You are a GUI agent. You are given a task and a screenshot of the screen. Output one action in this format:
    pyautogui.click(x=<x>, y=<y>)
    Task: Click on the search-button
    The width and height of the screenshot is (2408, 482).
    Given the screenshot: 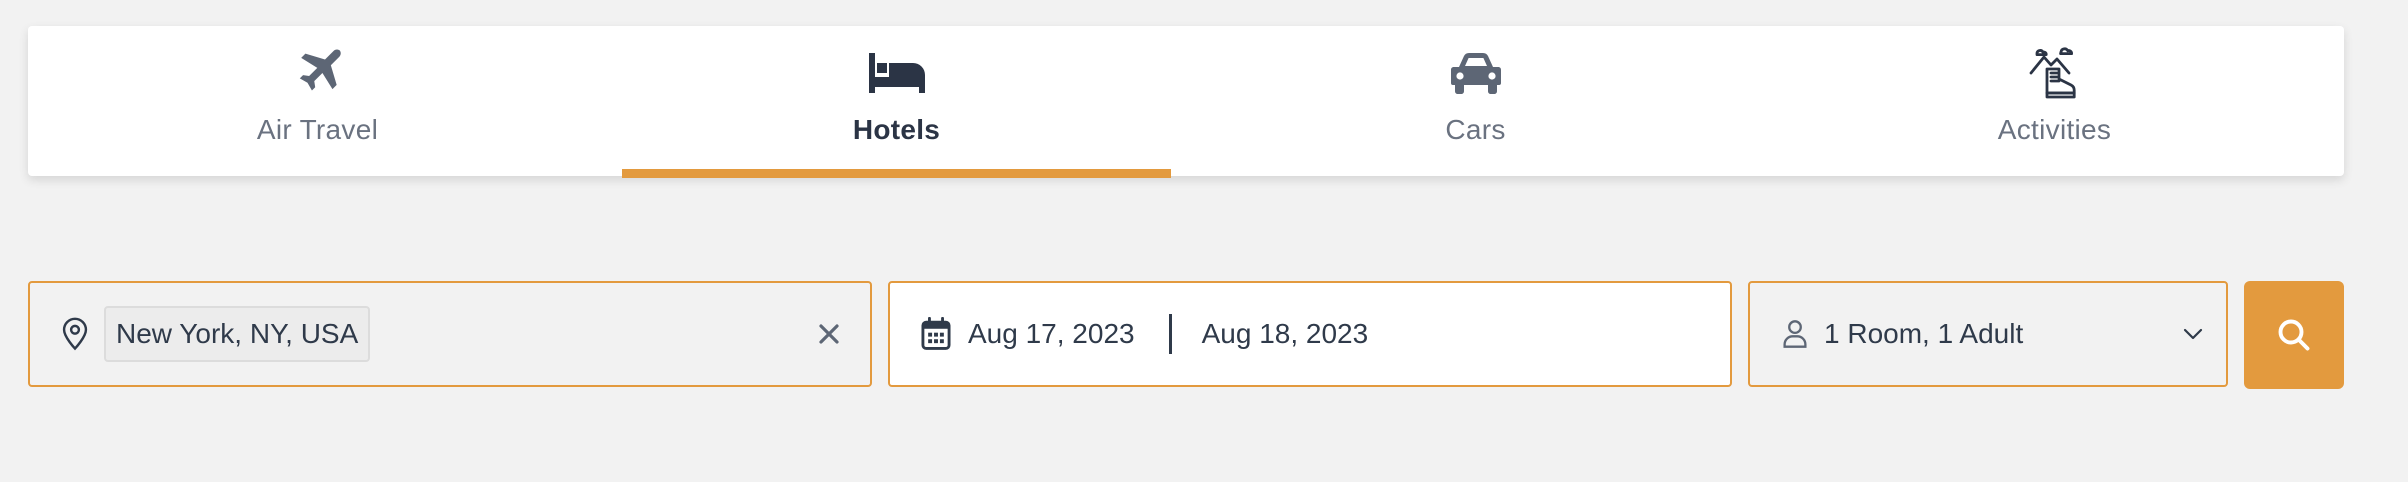 What is the action you would take?
    pyautogui.click(x=2294, y=335)
    